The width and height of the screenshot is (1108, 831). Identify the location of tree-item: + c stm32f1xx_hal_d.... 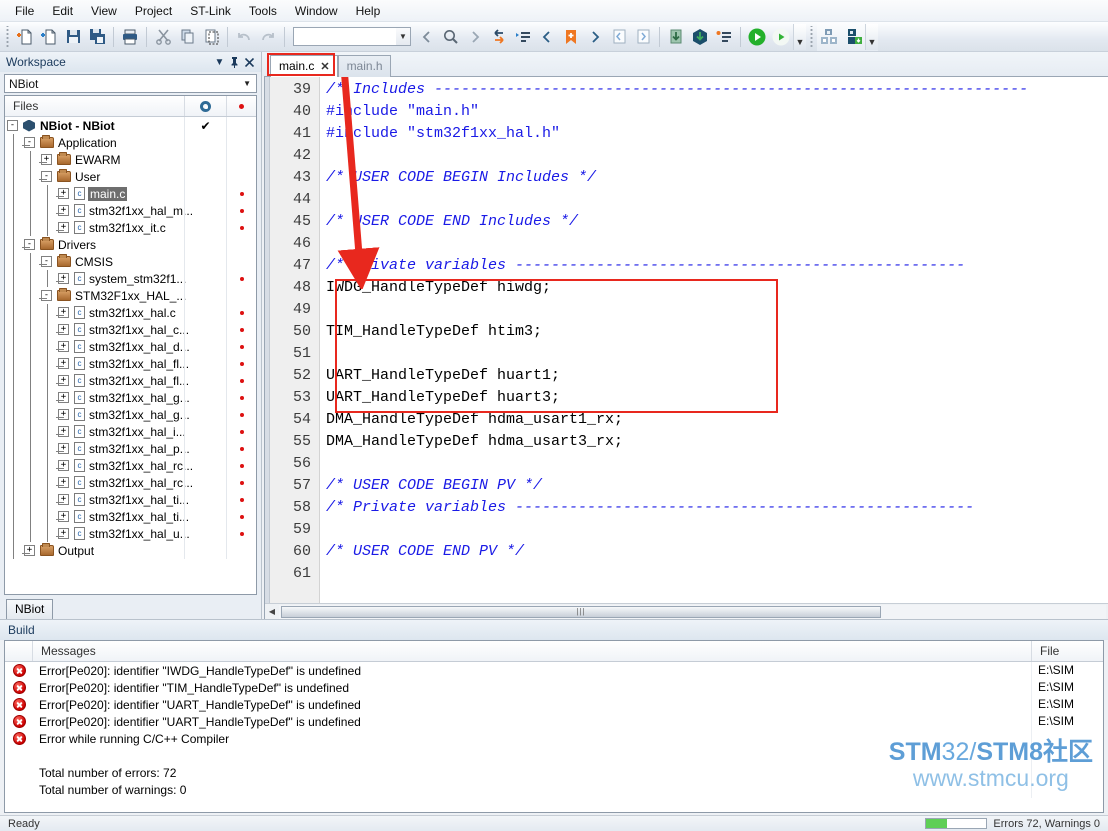
(130, 346).